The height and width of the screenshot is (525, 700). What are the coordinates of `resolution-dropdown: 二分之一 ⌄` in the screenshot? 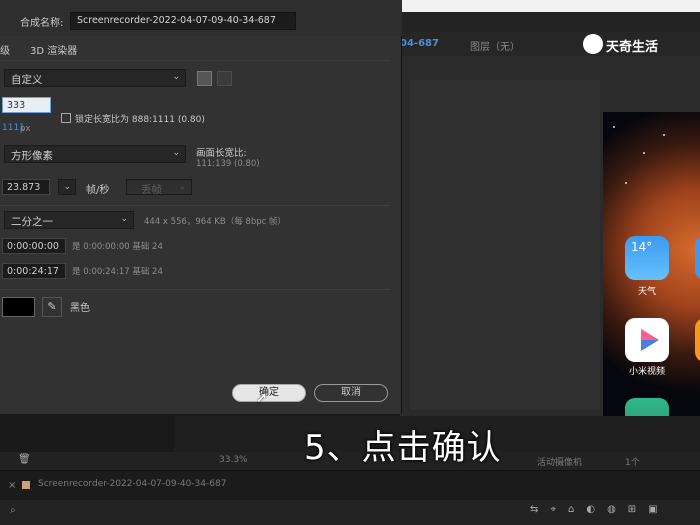 It's located at (69, 220).